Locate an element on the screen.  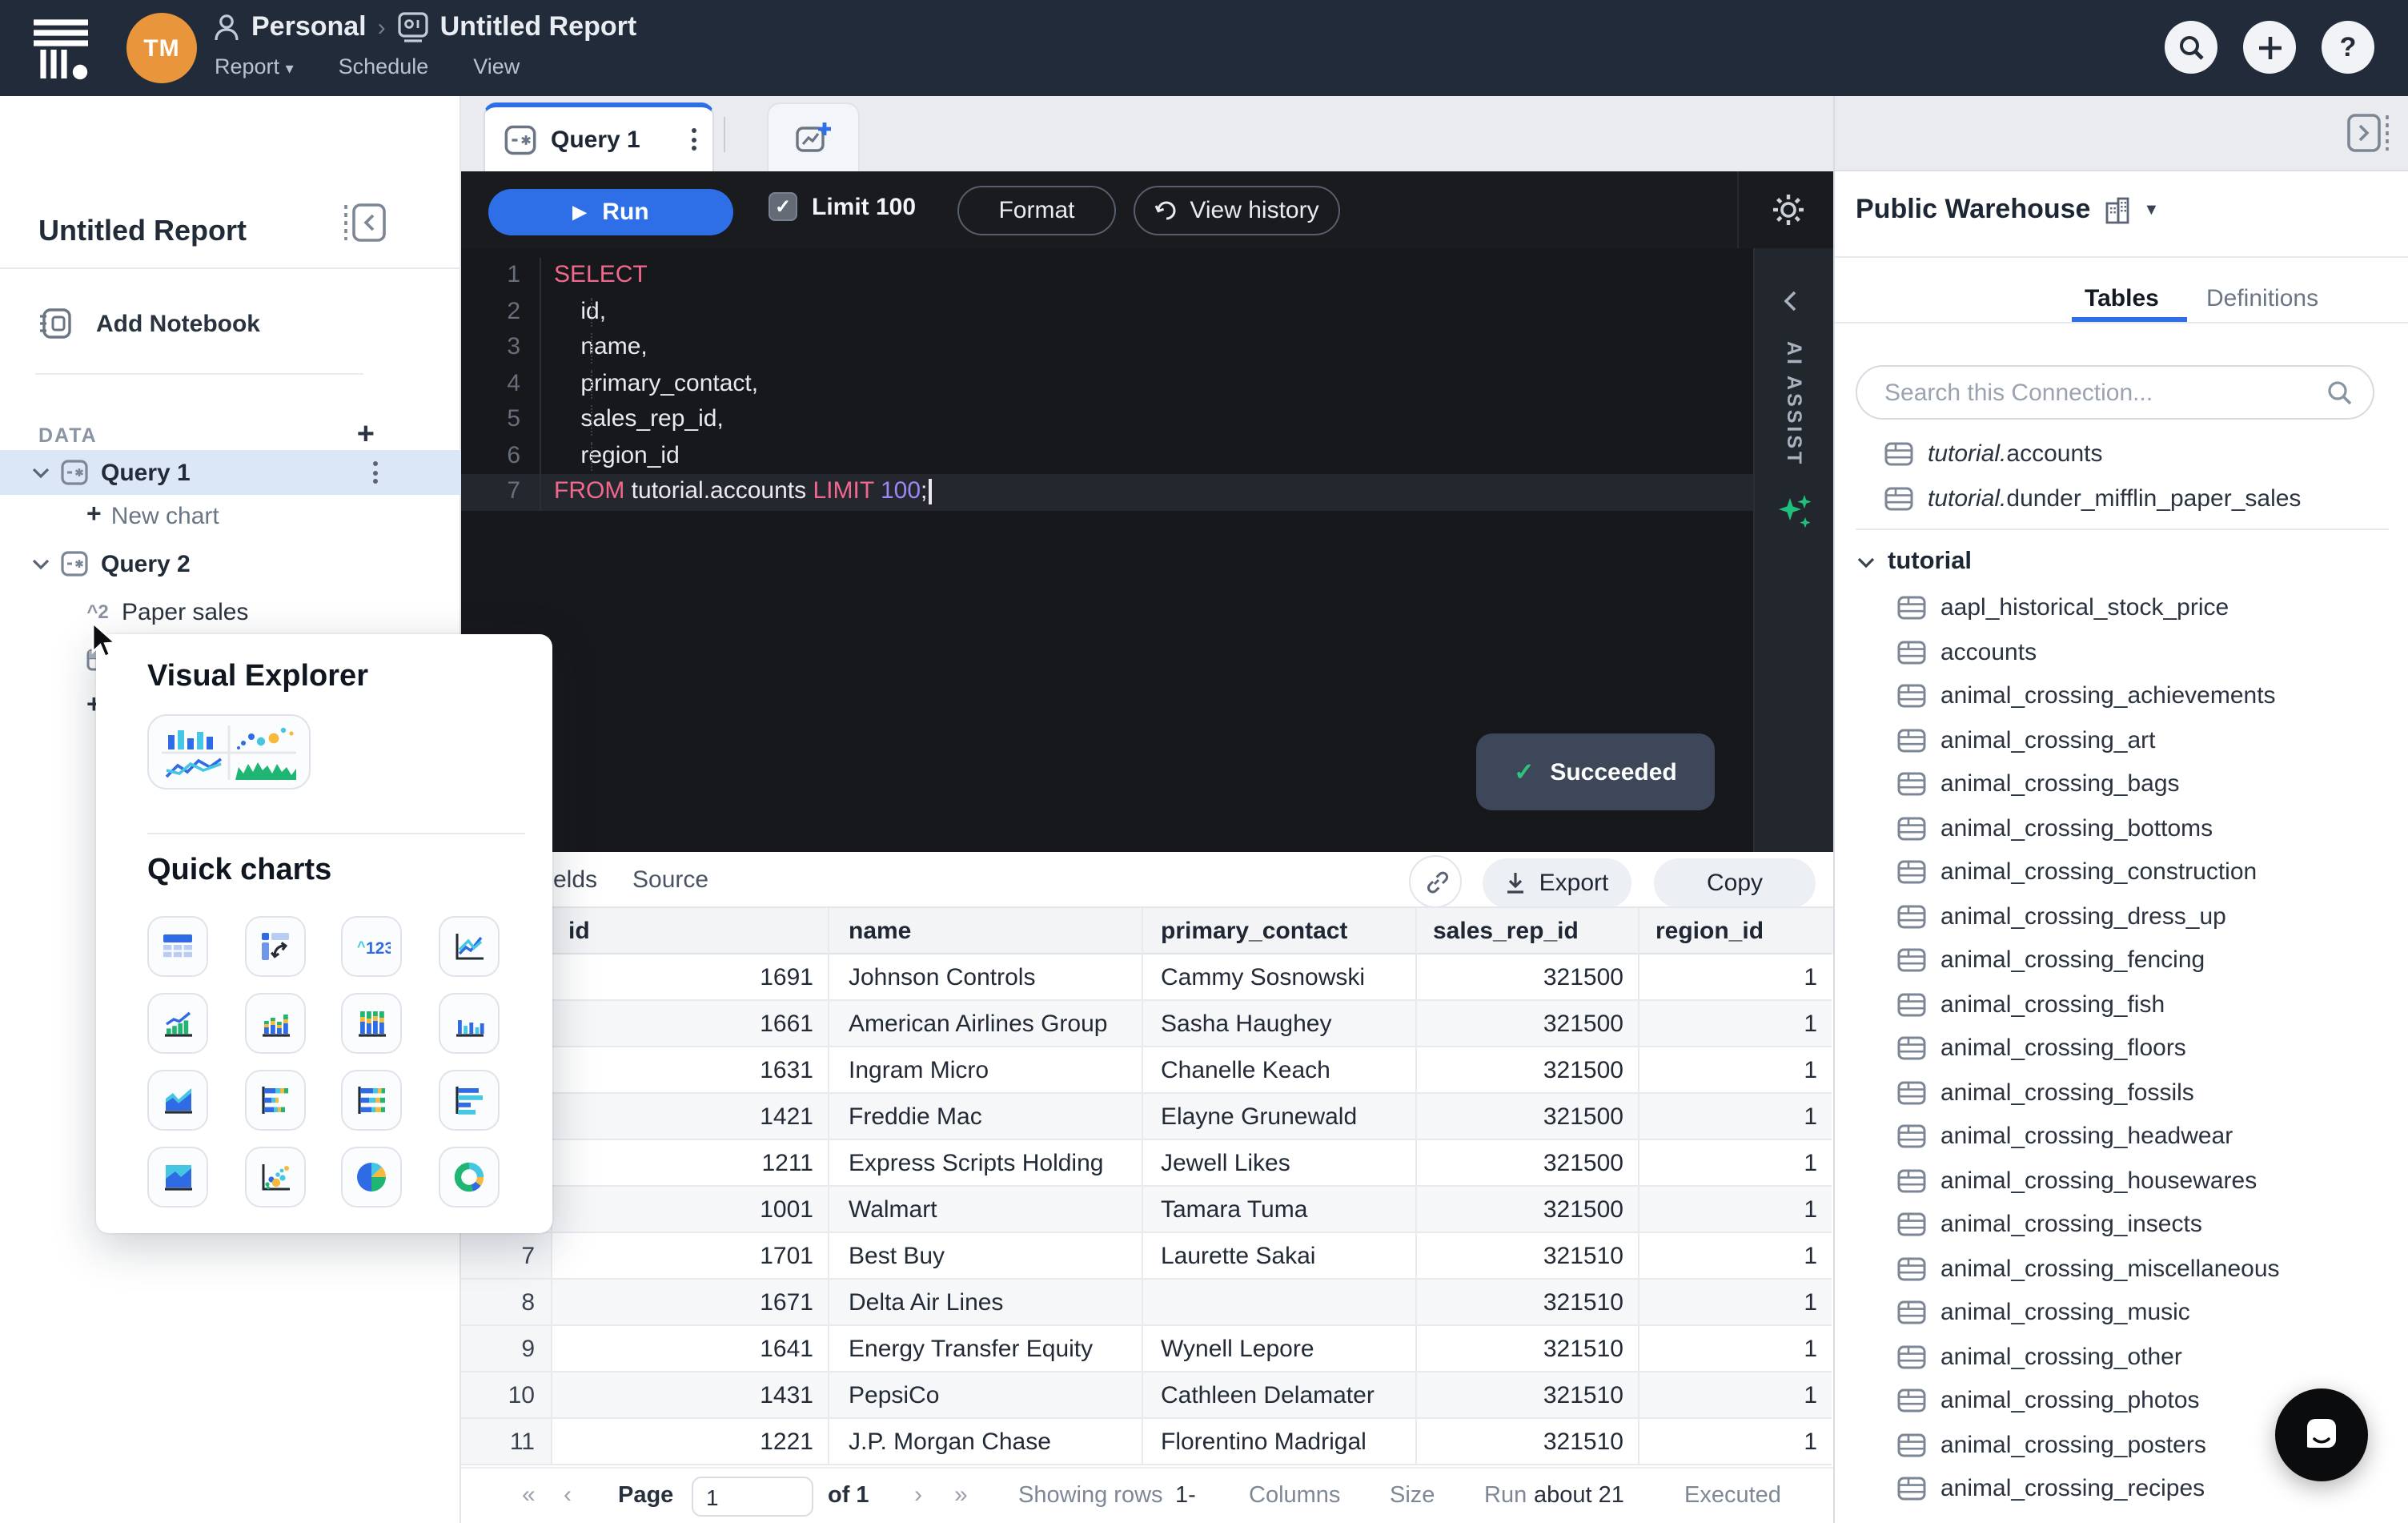
add-notebook-button: Add Notebook is located at coordinates (149, 323).